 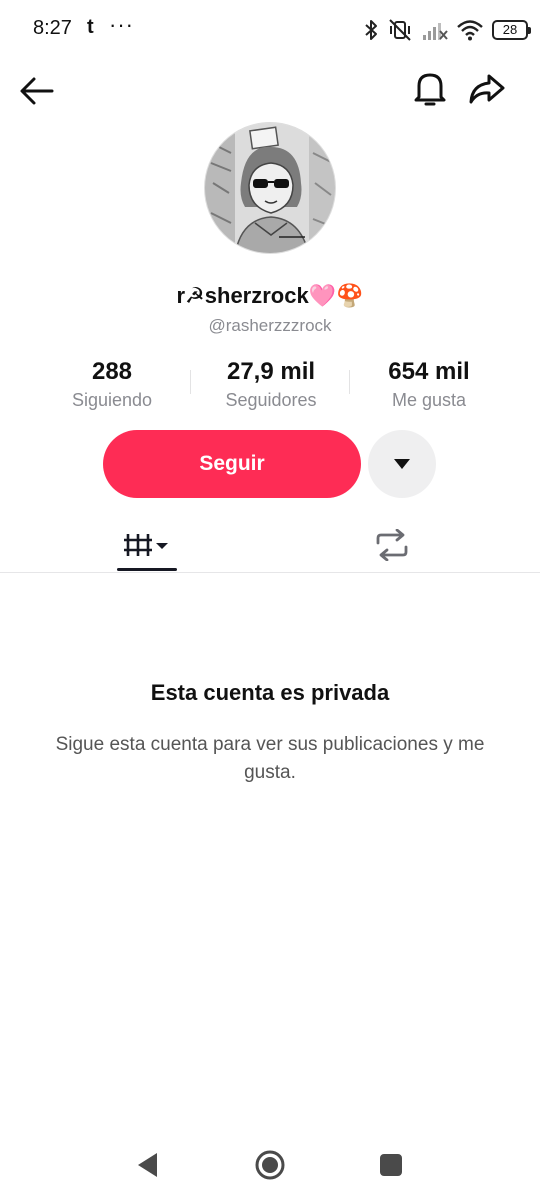 I want to click on status-icons: 28, so click(x=447, y=30).